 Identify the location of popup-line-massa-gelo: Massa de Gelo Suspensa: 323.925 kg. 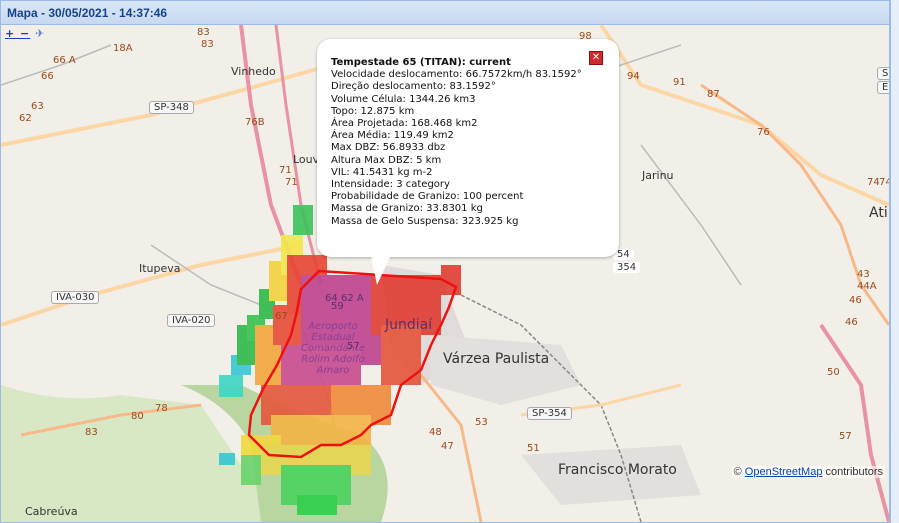
(425, 221).